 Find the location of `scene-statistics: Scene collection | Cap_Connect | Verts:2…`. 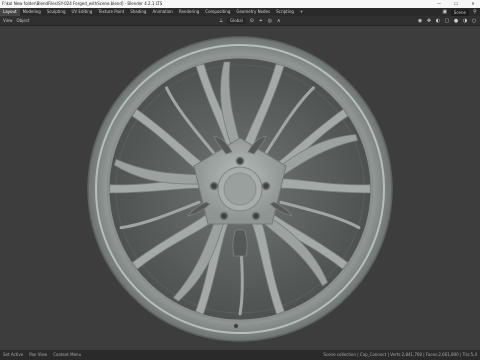

scene-statistics: Scene collection | Cap_Connect | Verts:2… is located at coordinates (400, 354).